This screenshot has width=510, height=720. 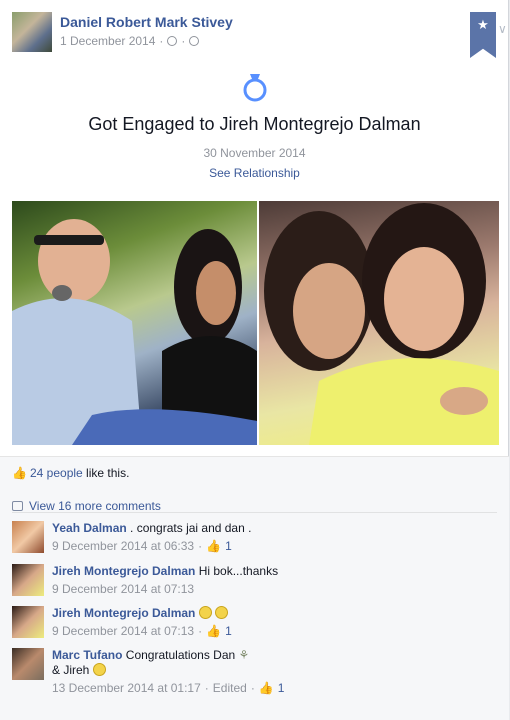 I want to click on see-relationship-link: See Relationship, so click(x=254, y=173).